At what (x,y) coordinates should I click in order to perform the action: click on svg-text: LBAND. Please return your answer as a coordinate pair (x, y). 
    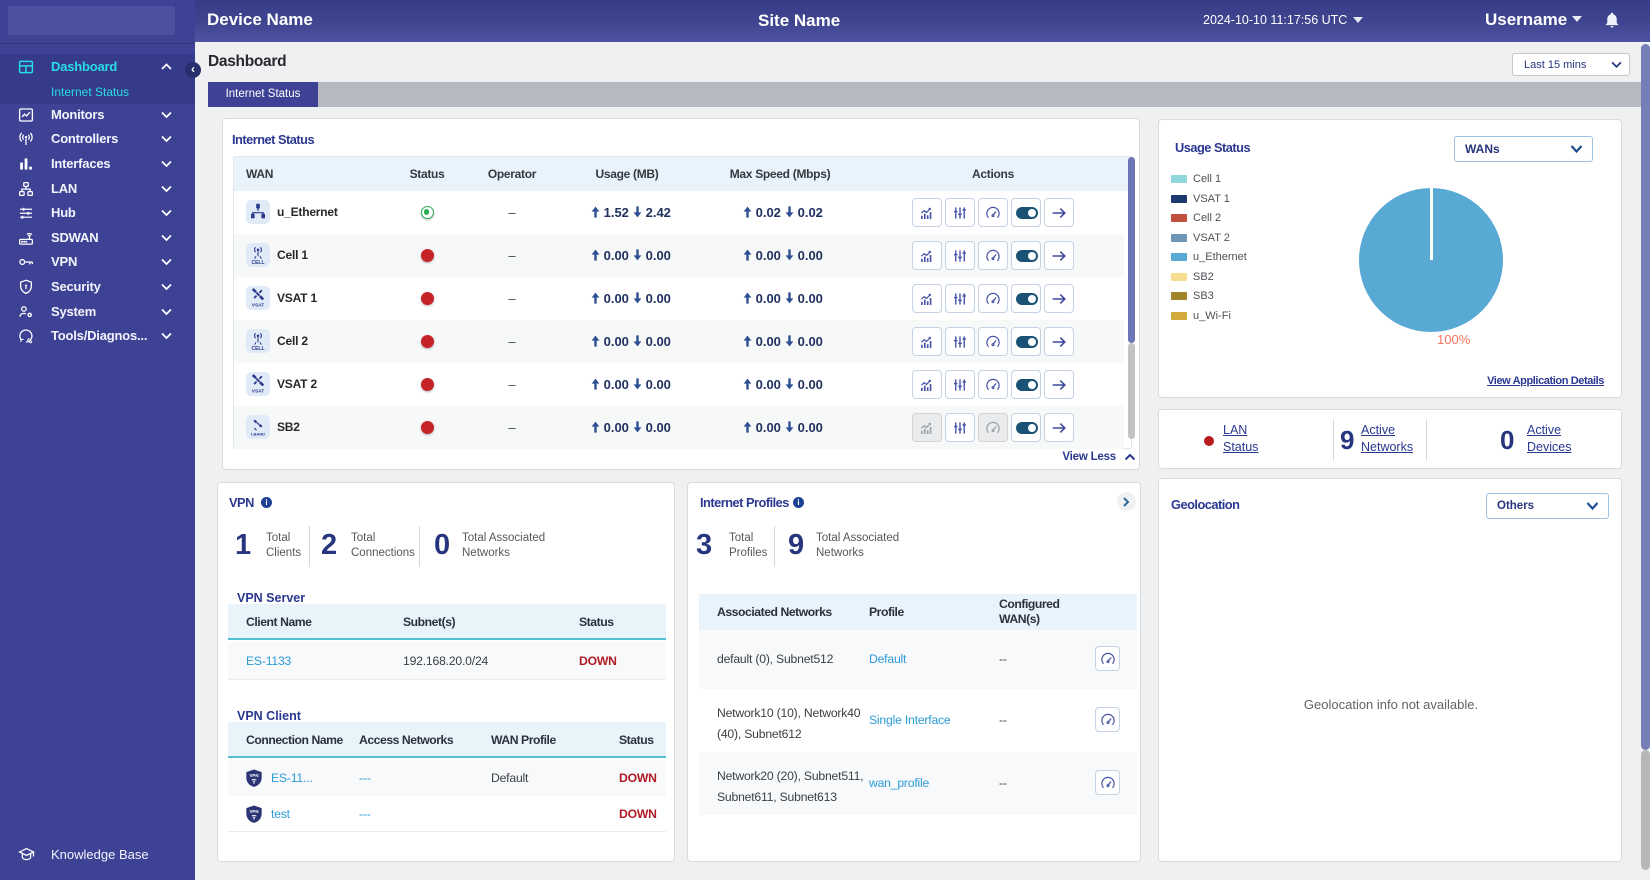
    Looking at the image, I should click on (258, 434).